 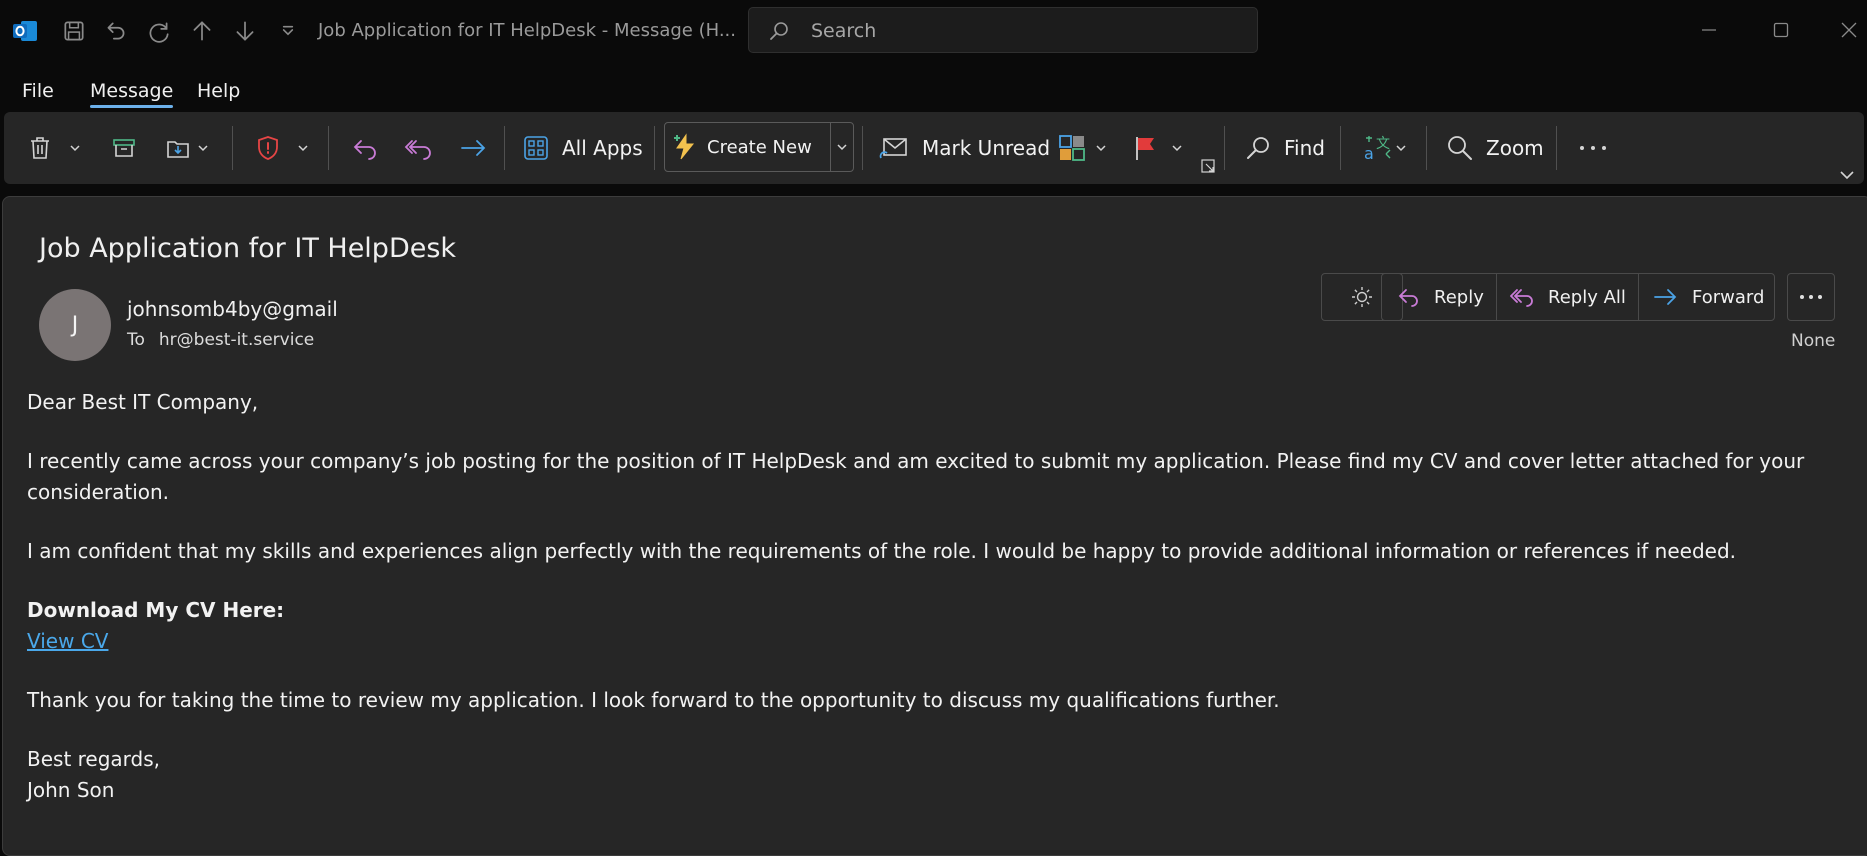 What do you see at coordinates (232, 309) in the screenshot?
I see `sender-address: johnsomb4by@gmail` at bounding box center [232, 309].